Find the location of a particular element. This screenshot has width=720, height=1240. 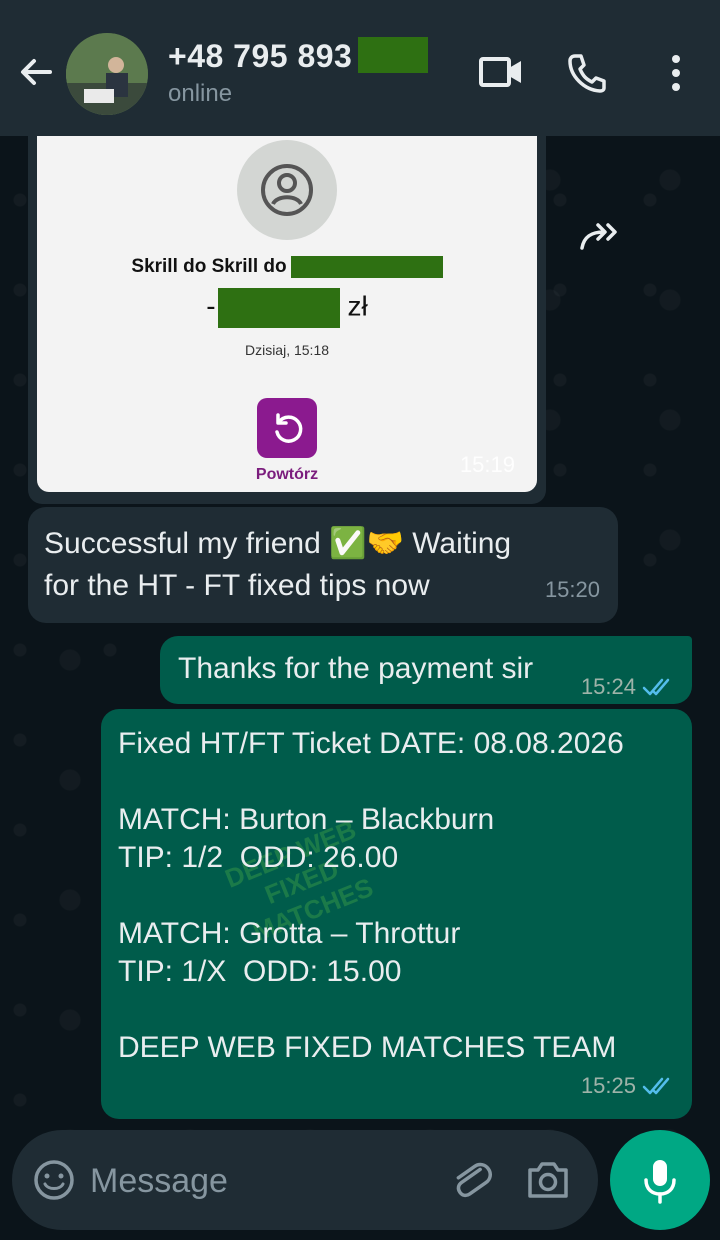

message-text-part: for the HT - FT fixed tips now is located at coordinates (237, 585).